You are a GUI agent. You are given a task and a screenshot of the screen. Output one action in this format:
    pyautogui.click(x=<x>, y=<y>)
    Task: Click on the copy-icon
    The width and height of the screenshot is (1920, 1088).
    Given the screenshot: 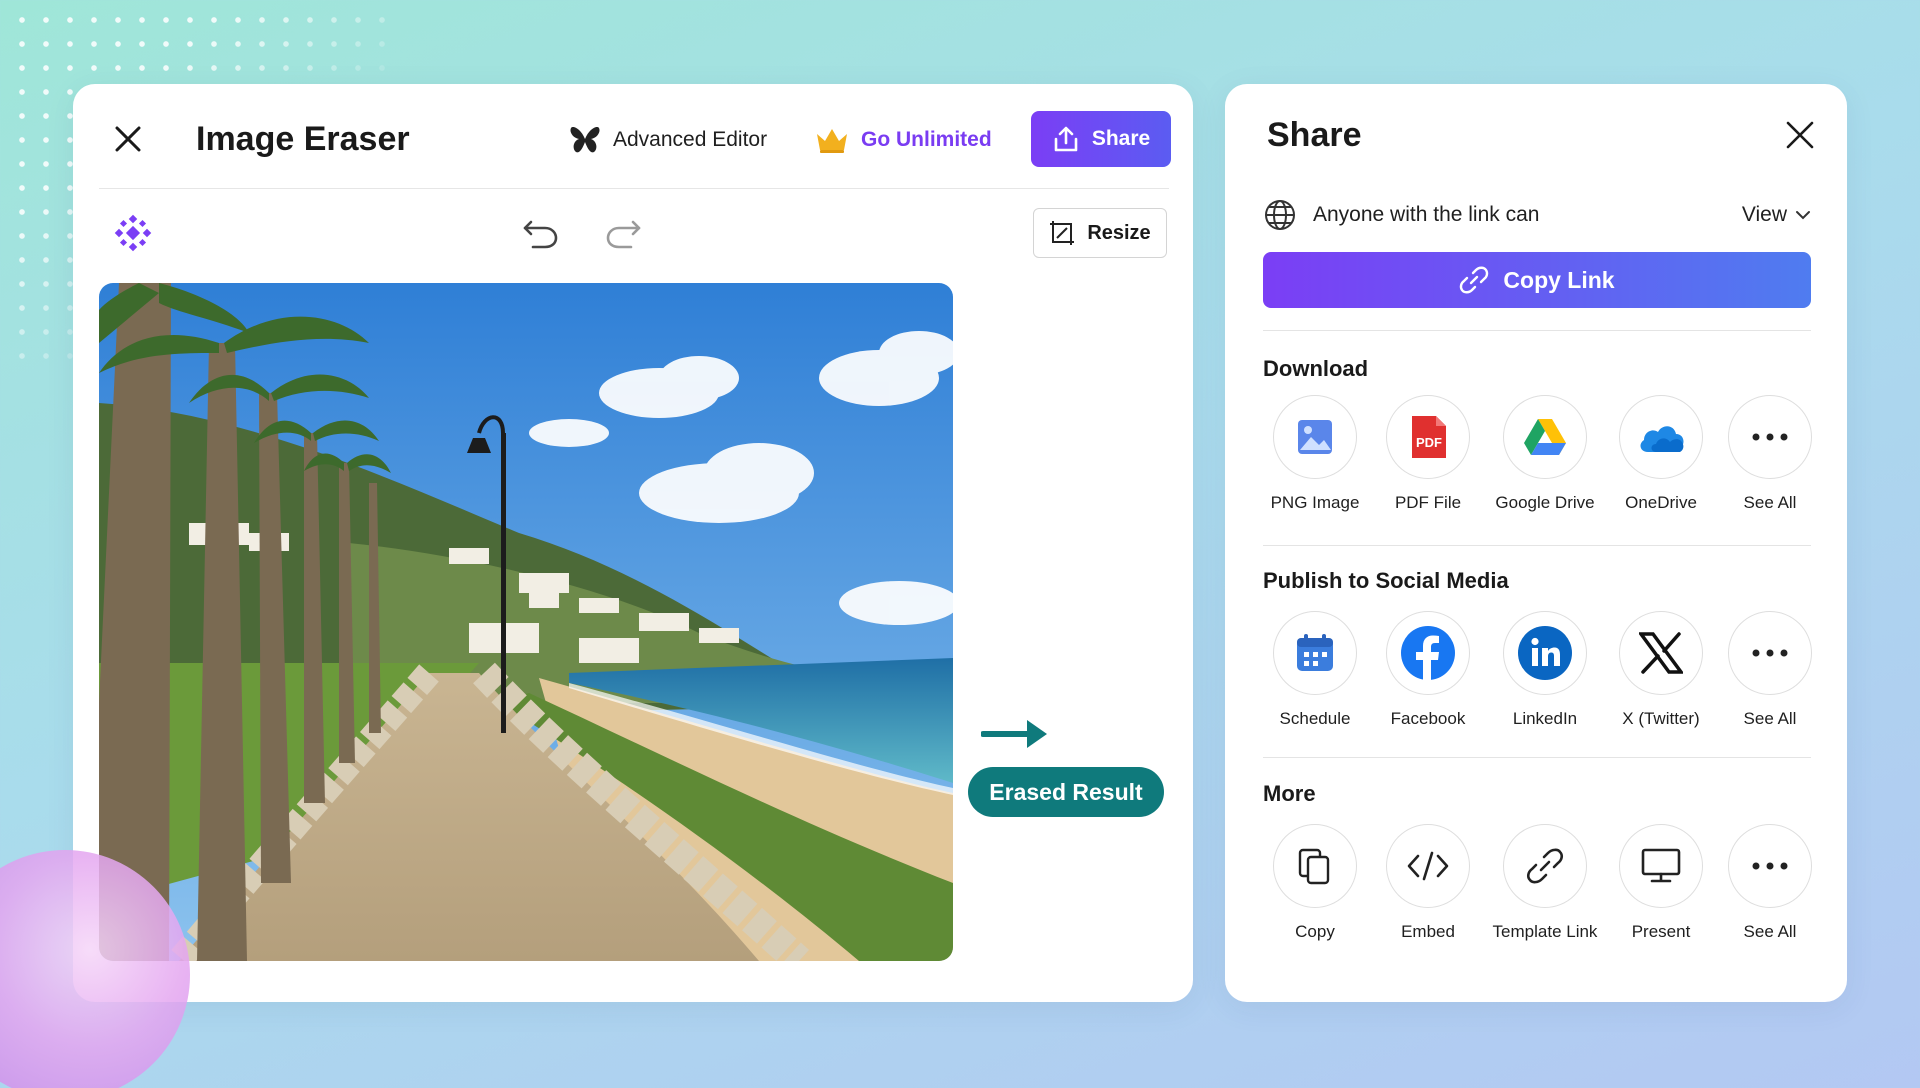 What is the action you would take?
    pyautogui.click(x=1314, y=866)
    